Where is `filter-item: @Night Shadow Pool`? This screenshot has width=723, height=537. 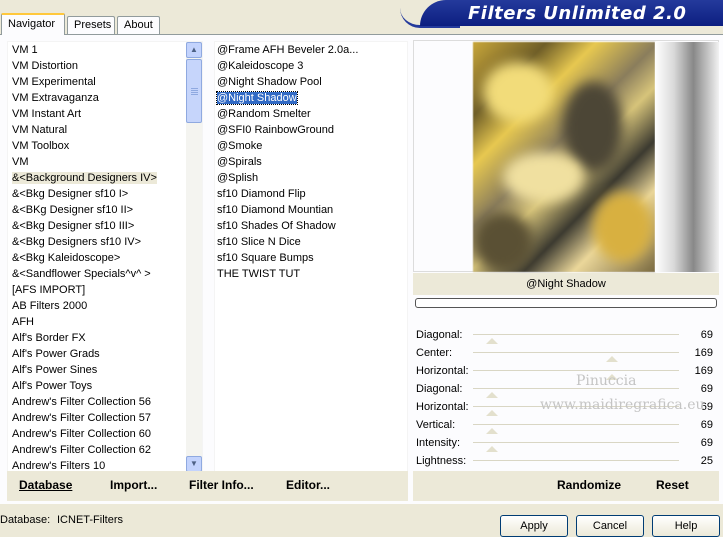
filter-item: @Night Shadow Pool is located at coordinates (311, 82).